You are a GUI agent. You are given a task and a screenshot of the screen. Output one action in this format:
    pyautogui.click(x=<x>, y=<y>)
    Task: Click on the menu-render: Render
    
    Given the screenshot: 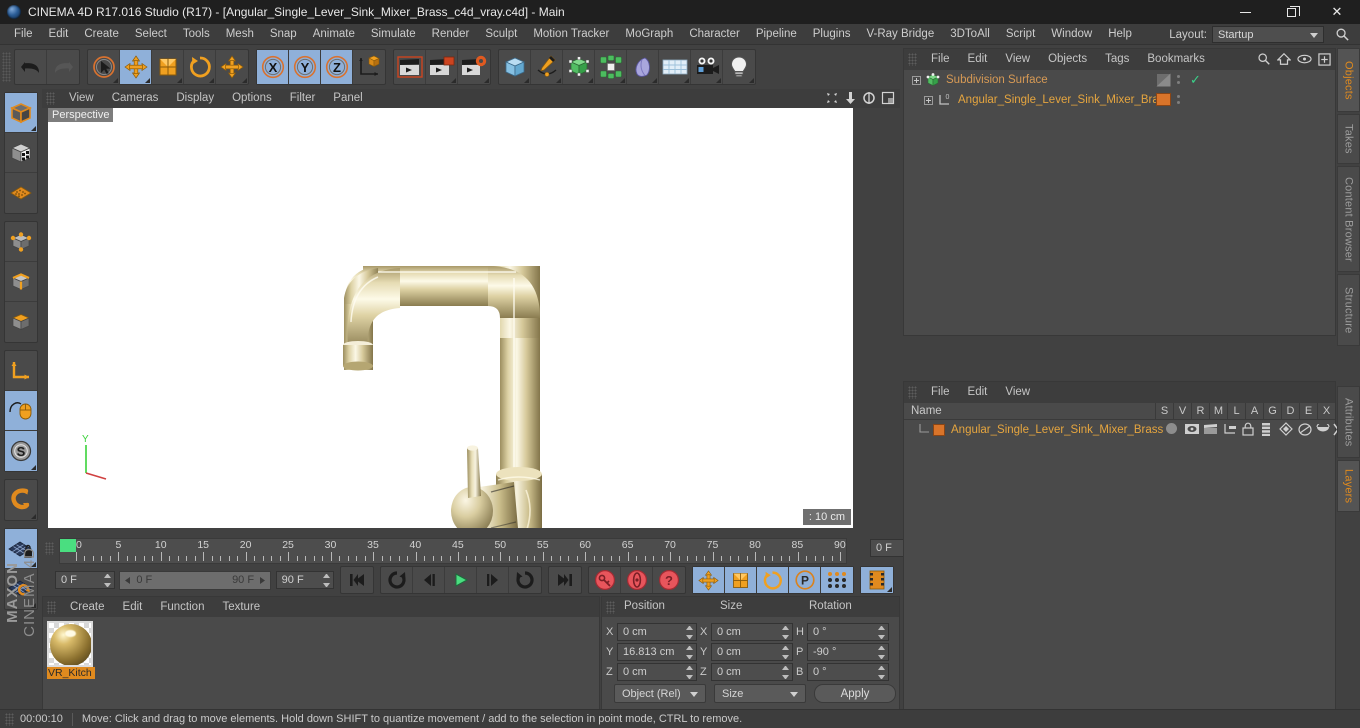 What is the action you would take?
    pyautogui.click(x=451, y=34)
    